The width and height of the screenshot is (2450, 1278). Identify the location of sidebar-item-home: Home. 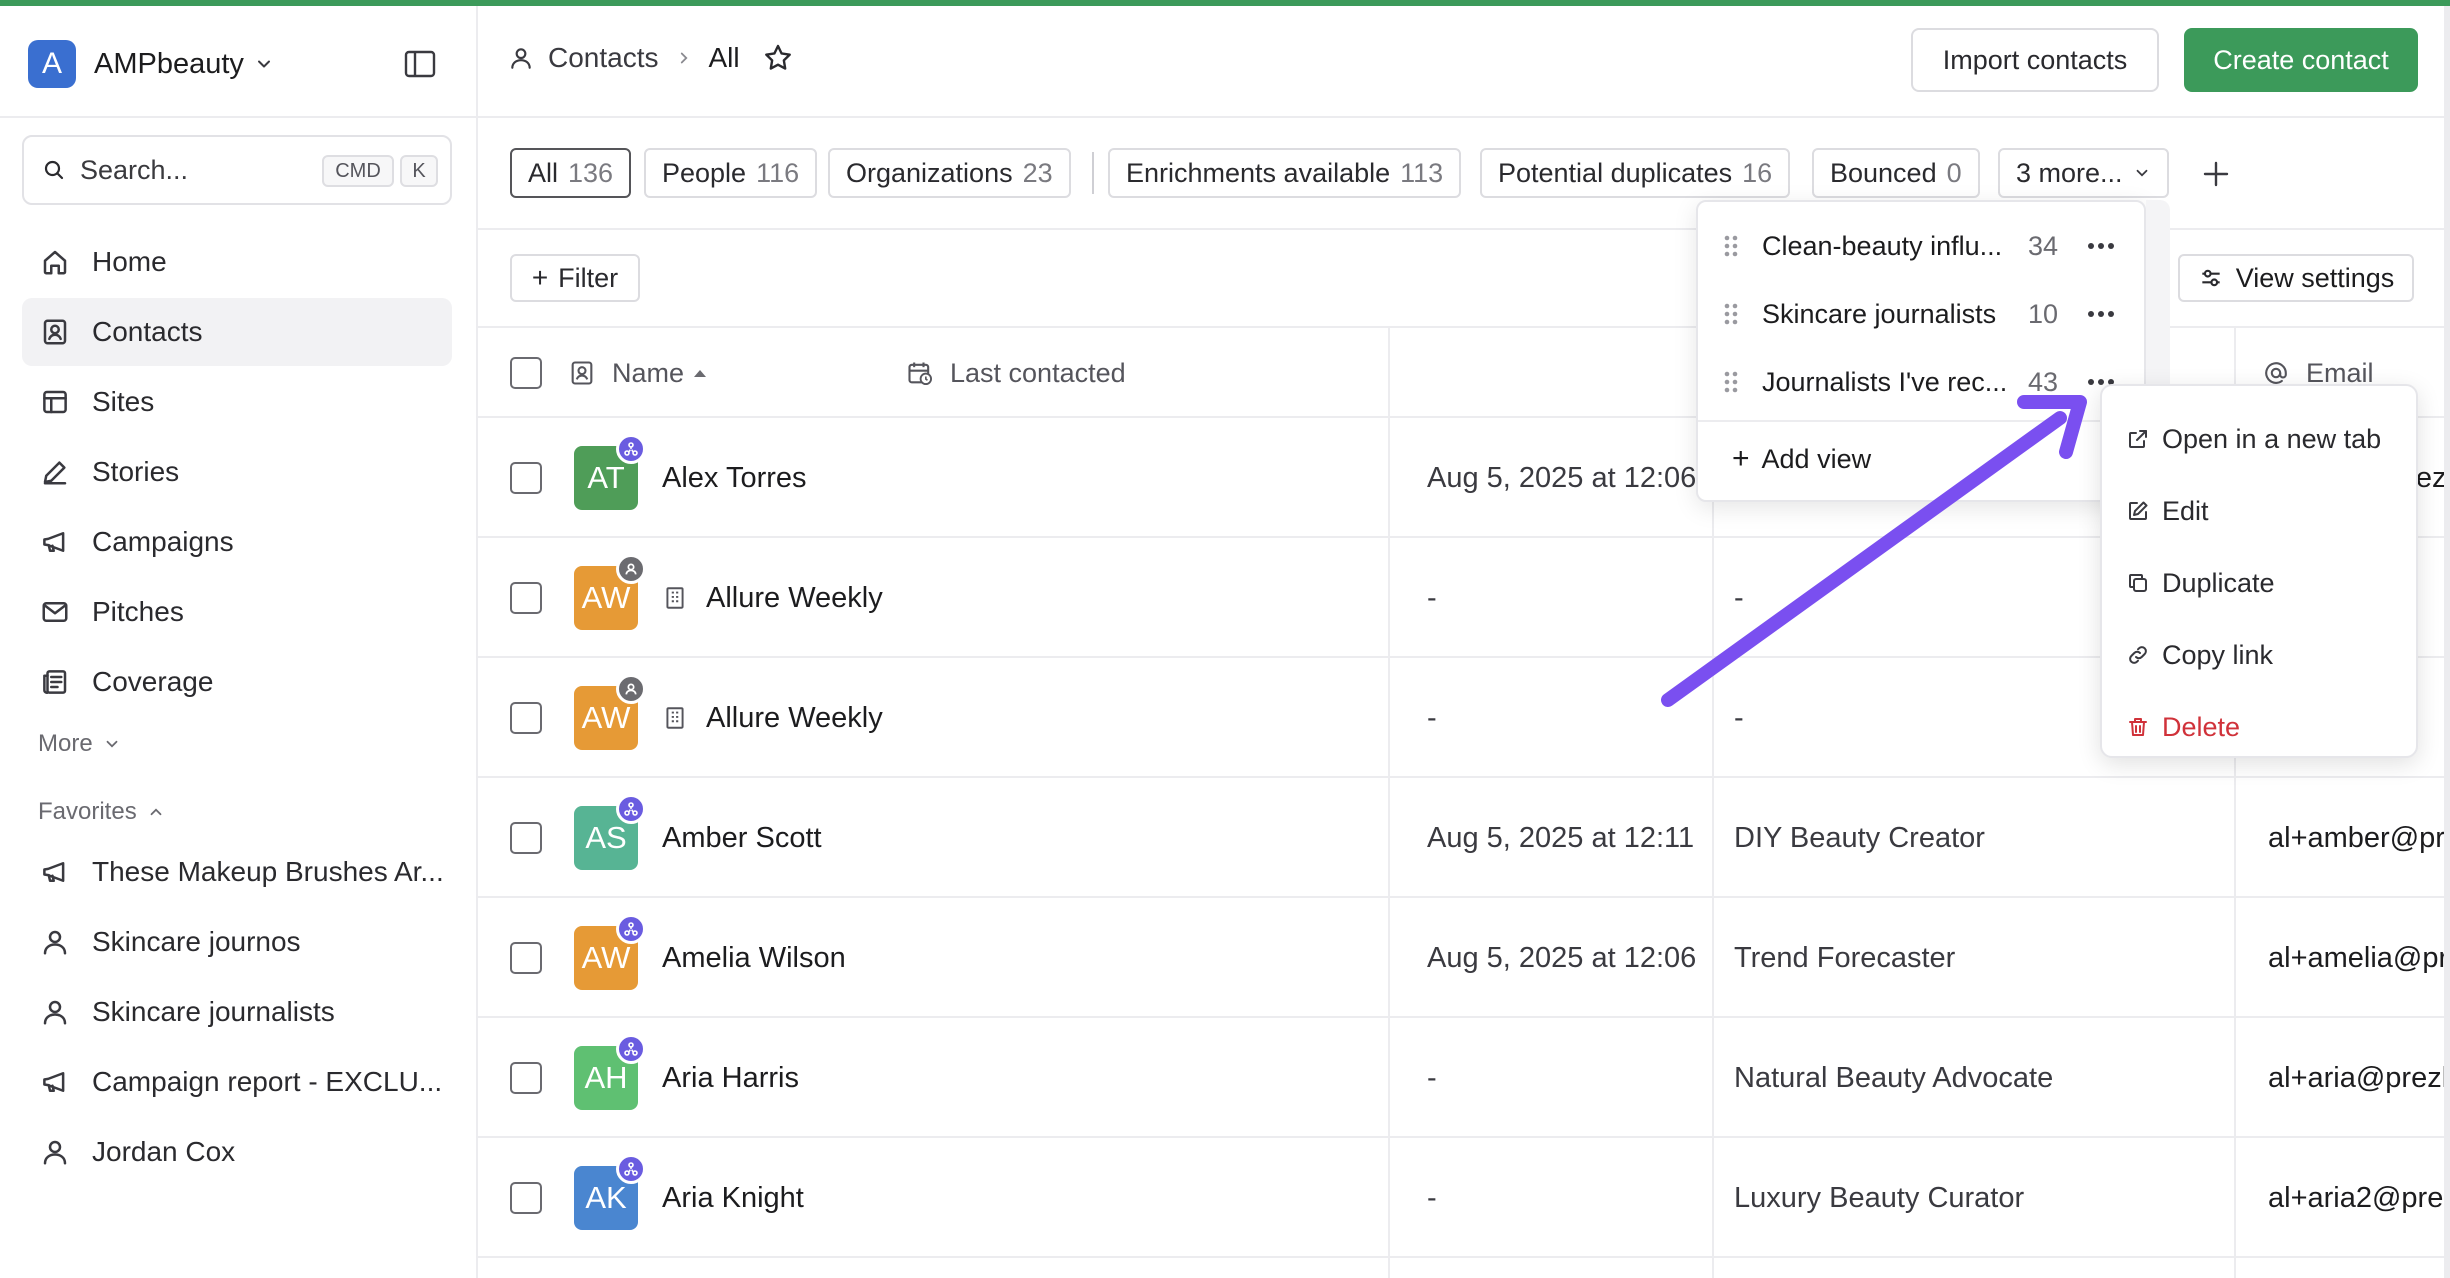
(237, 262).